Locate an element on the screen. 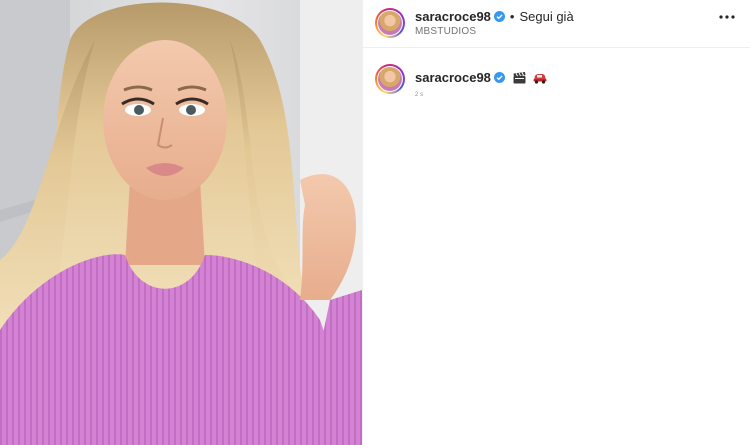  caption-row: saracroce98 is located at coordinates (481, 77).